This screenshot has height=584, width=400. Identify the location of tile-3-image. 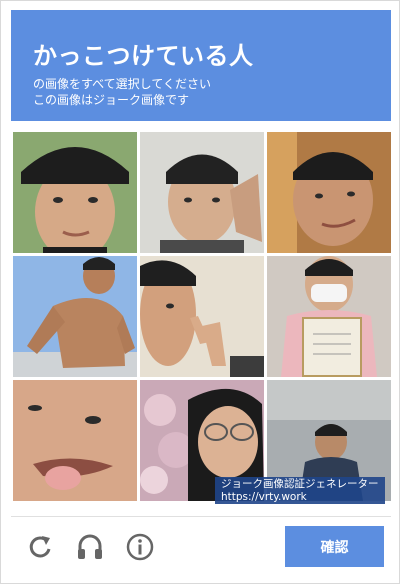
(329, 192).